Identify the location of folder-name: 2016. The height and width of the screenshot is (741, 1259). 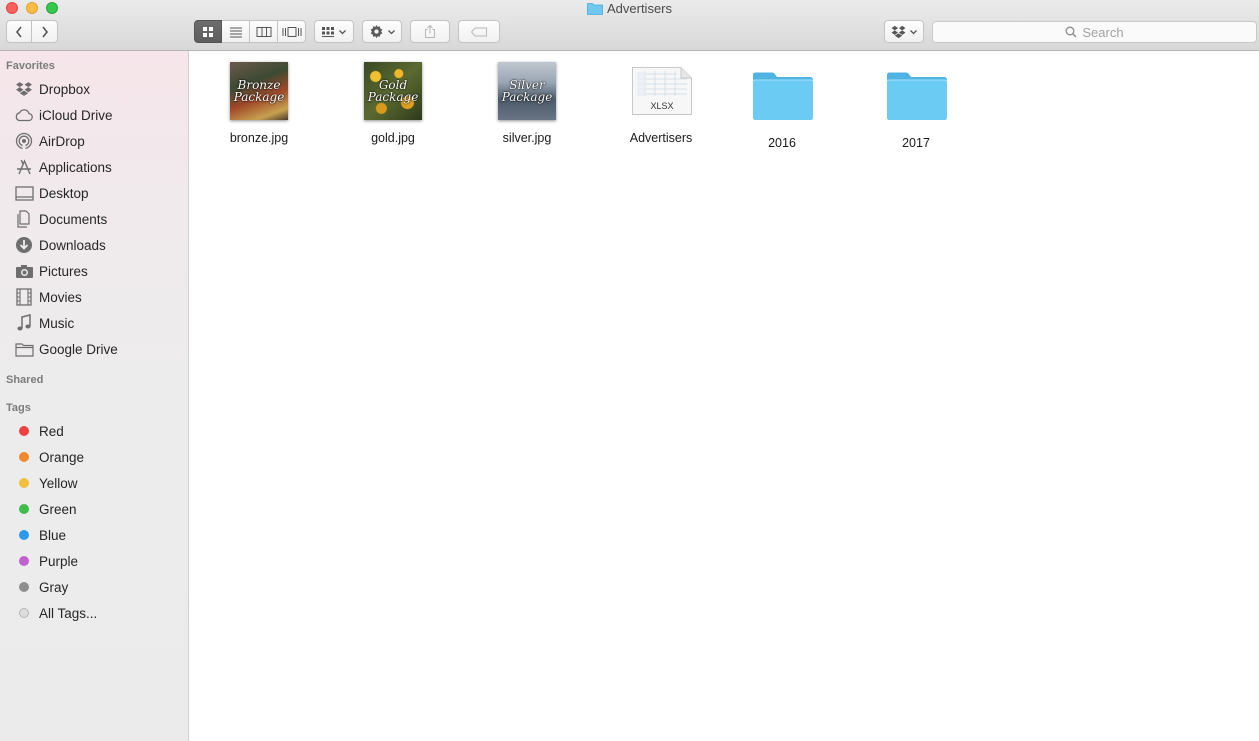
(782, 143).